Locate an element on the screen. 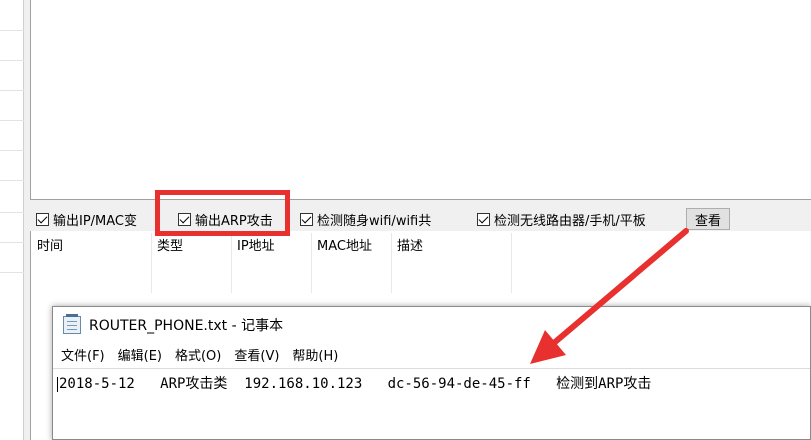 The width and height of the screenshot is (811, 440). column-header-description: 描述 is located at coordinates (410, 244).